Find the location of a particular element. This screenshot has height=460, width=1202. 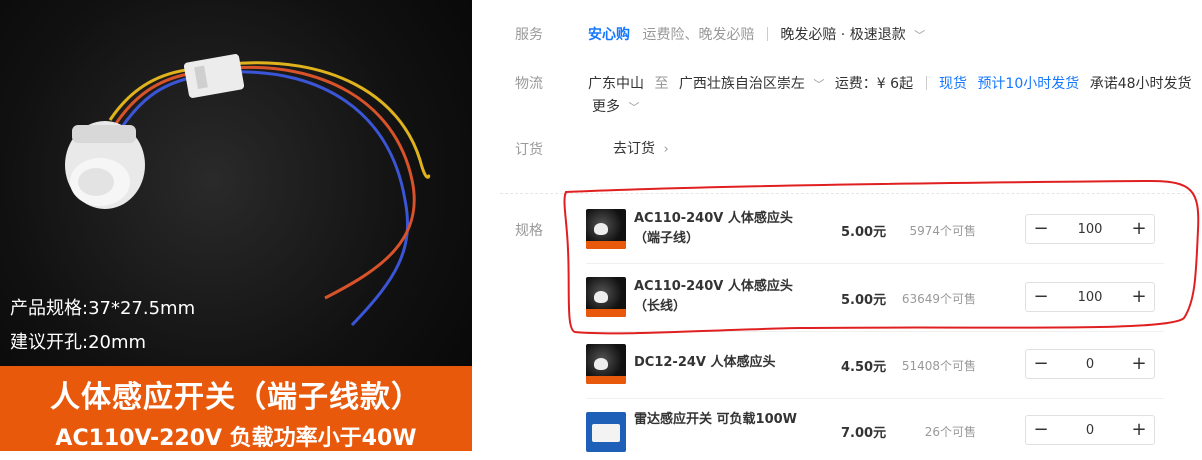

order-label: 订货 is located at coordinates (529, 150).